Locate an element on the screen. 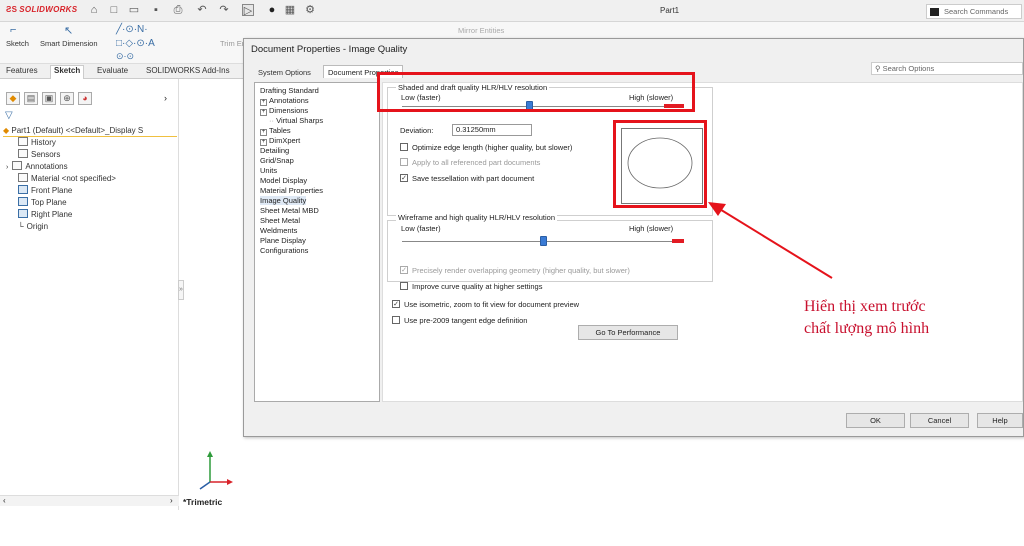  triad-icon is located at coordinates (216, 470).